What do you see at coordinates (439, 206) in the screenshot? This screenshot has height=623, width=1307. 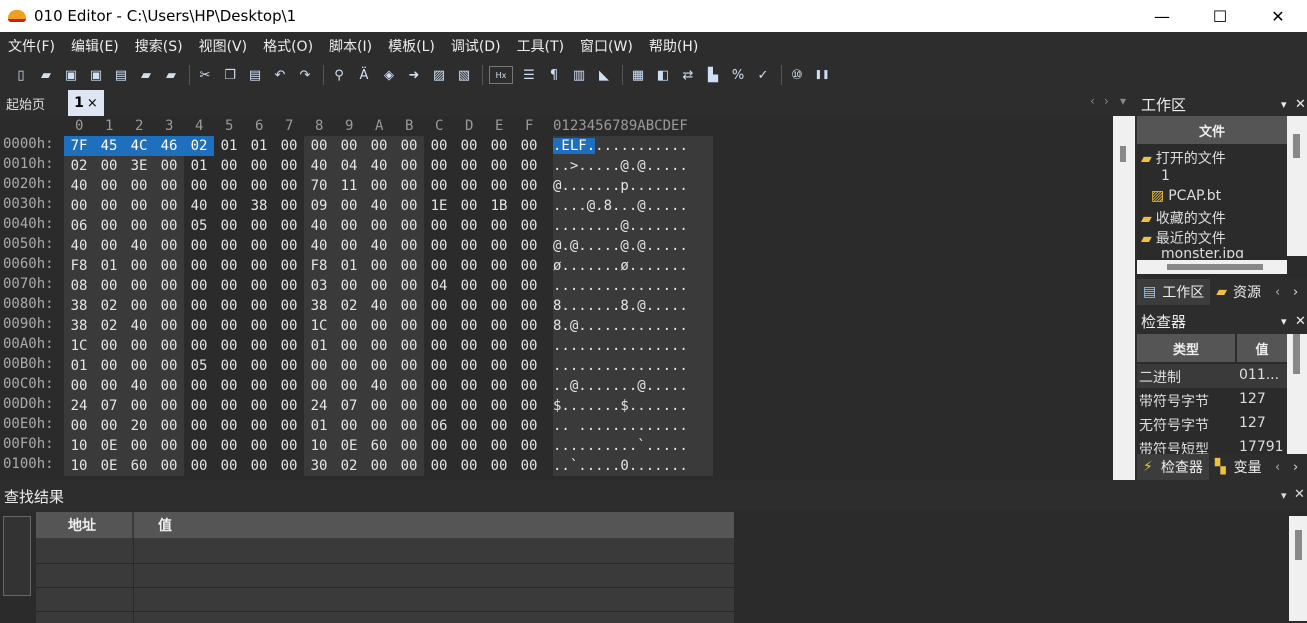 I see `hex-byte: 1E` at bounding box center [439, 206].